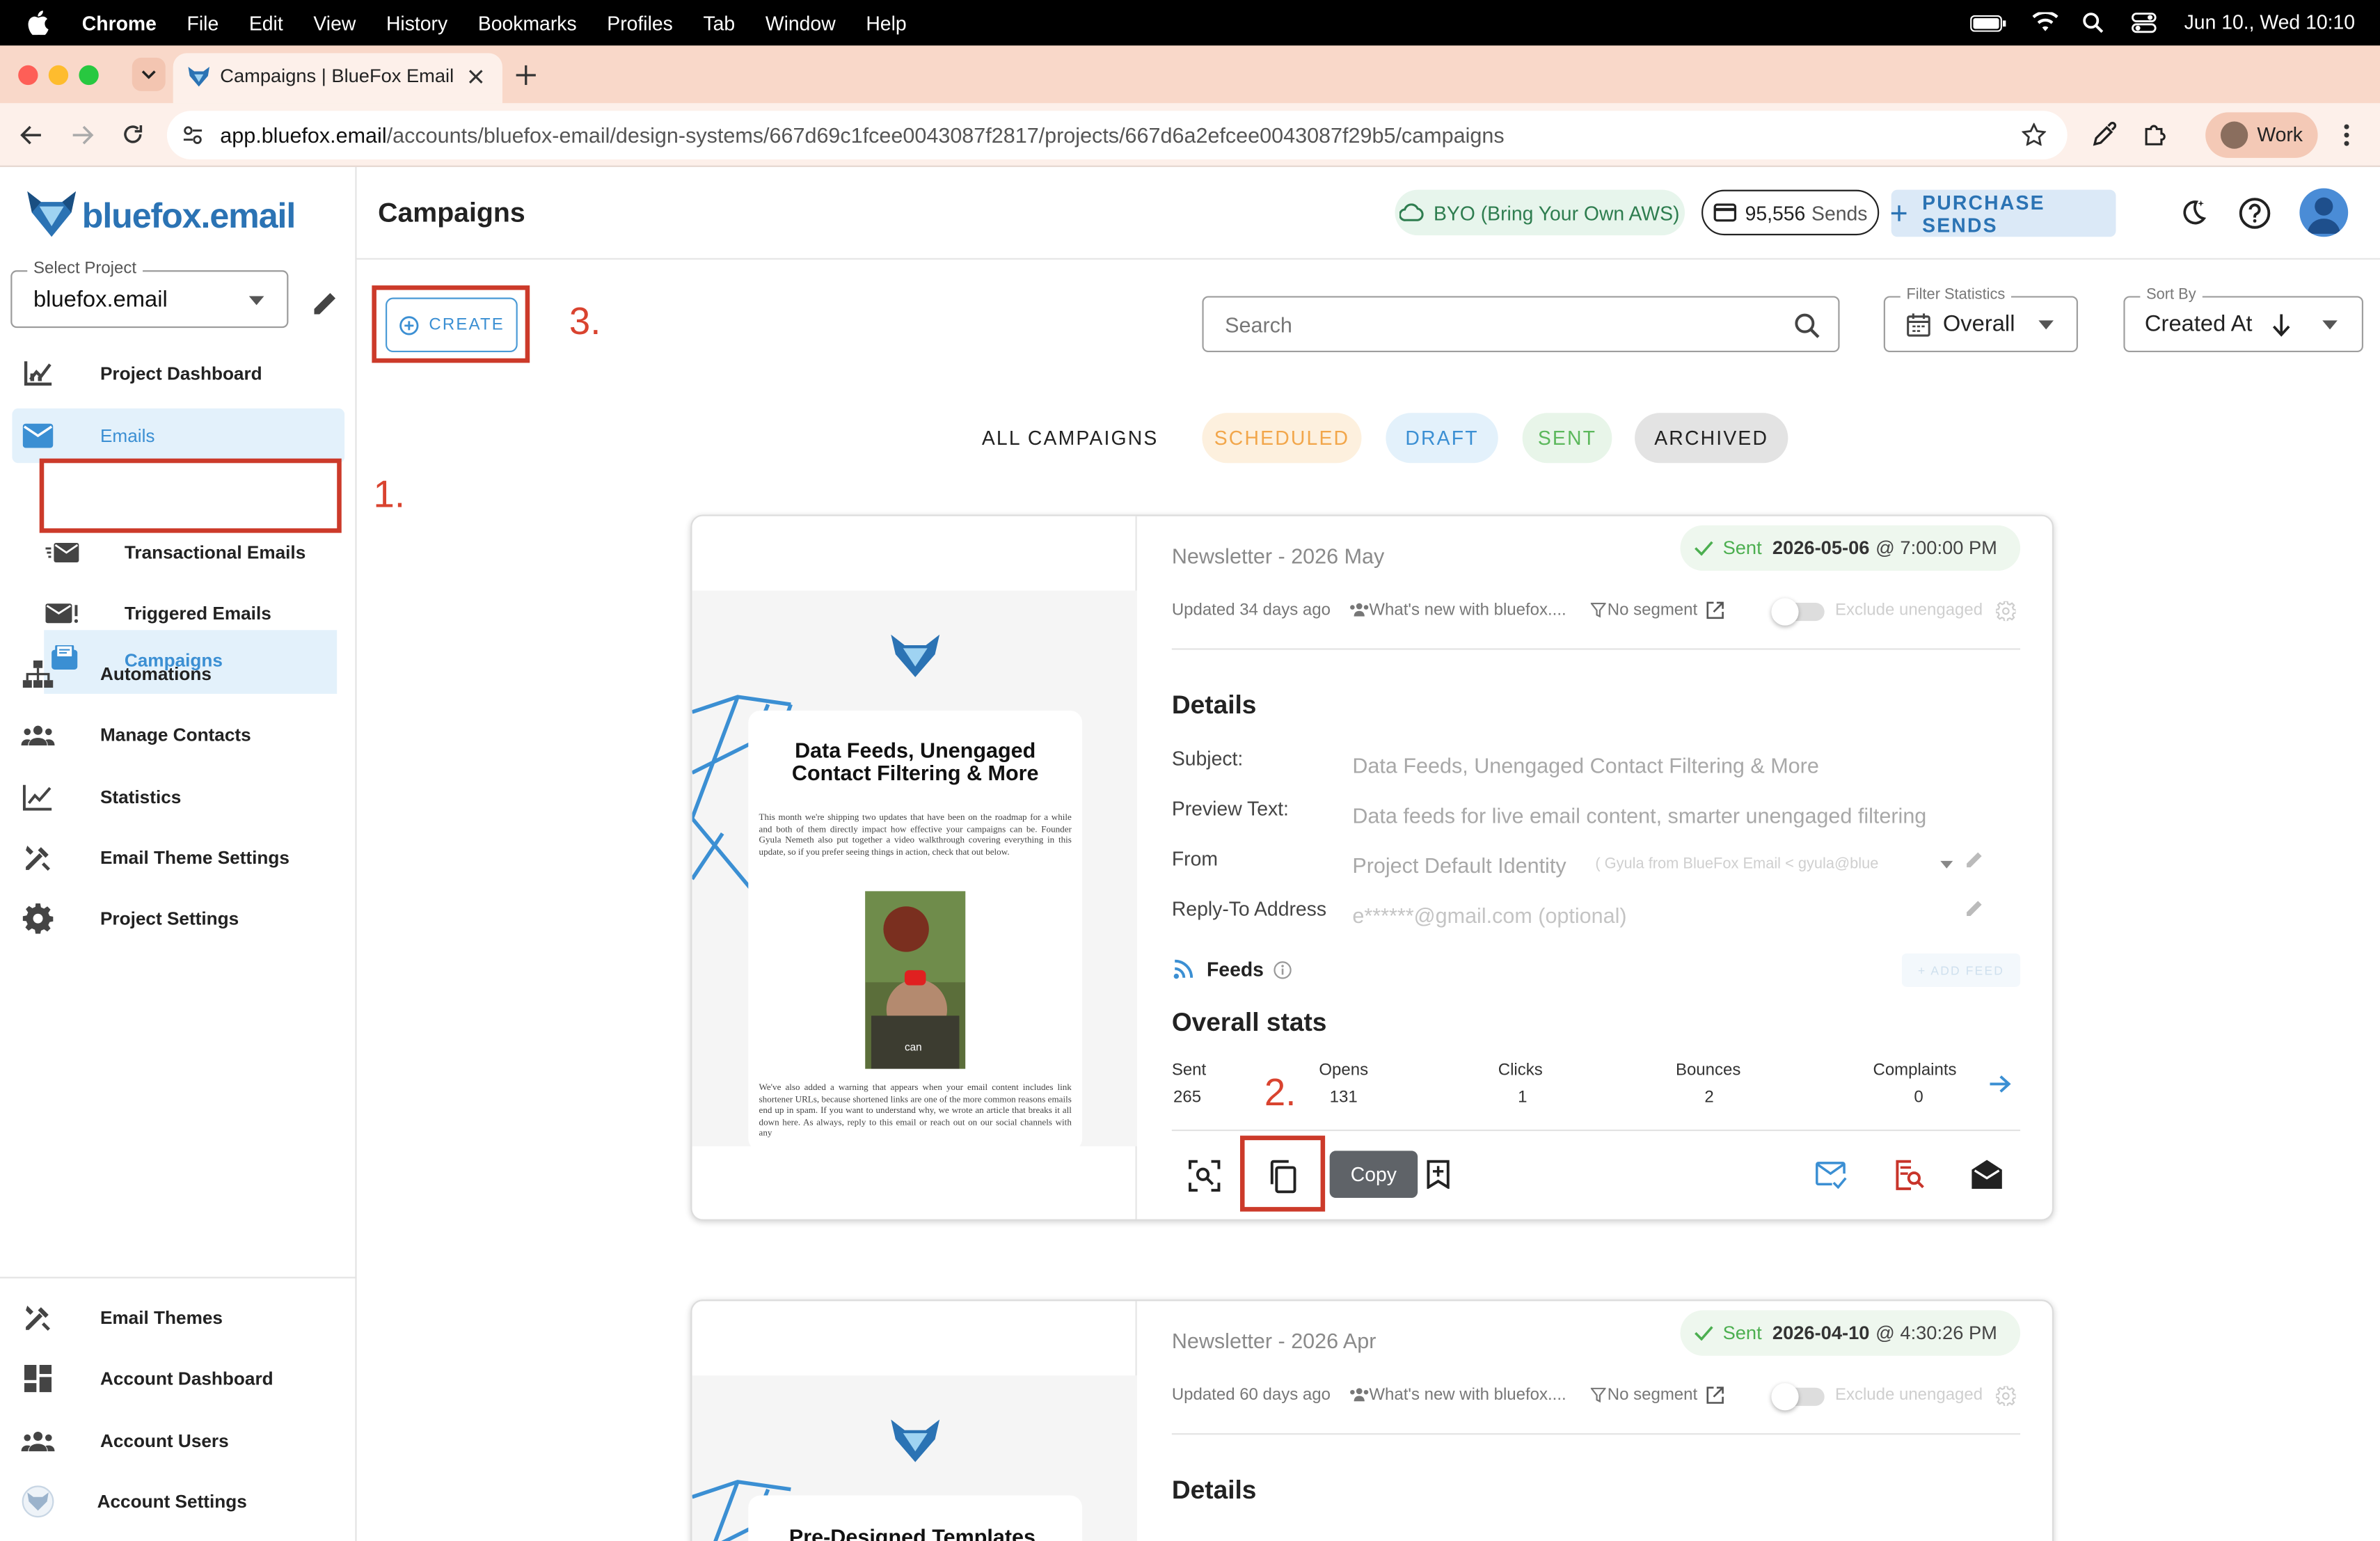  I want to click on battery-icon, so click(1988, 23).